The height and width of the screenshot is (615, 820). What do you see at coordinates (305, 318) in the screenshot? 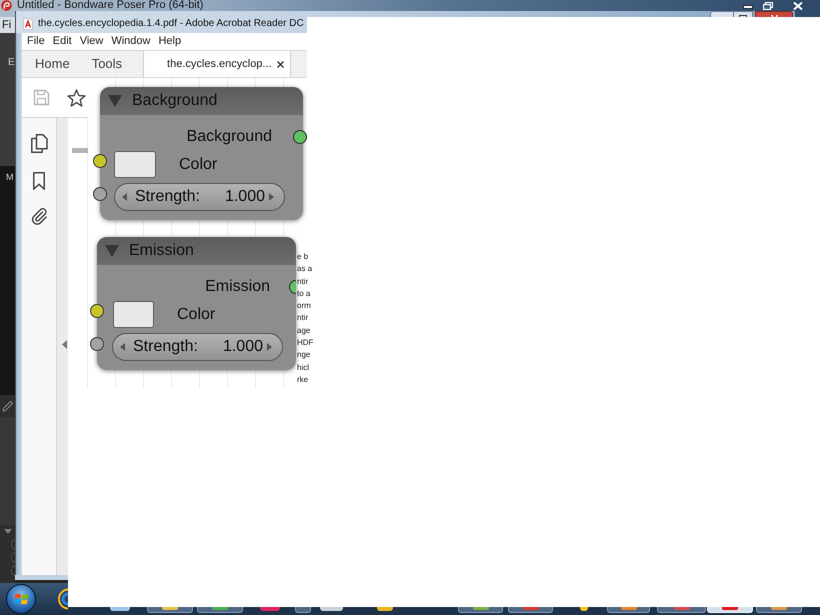
I see `text-fragment: e b as a ntir to a orm ntir age HDF nge hicl rke` at bounding box center [305, 318].